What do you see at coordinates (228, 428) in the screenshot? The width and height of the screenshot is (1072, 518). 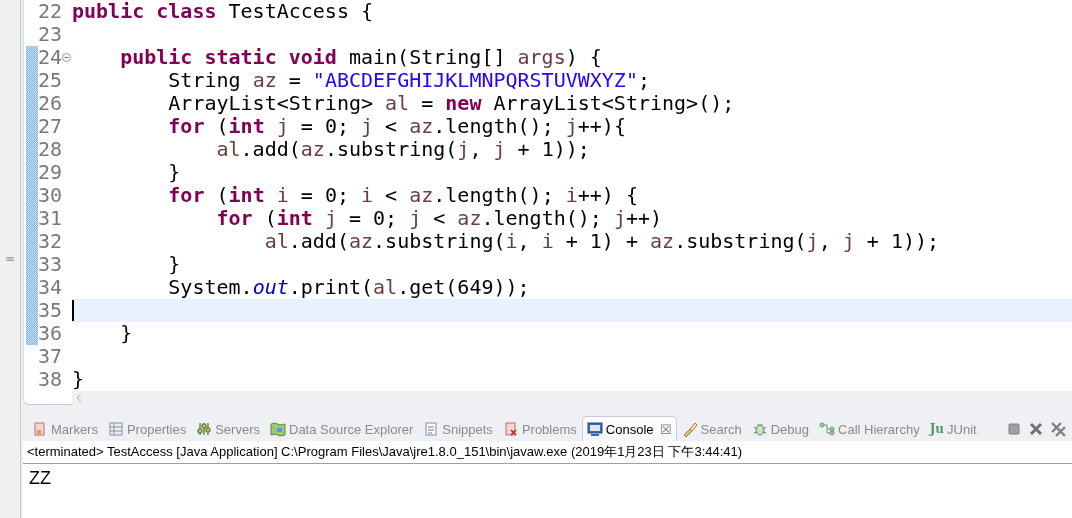 I see `view-tab: Servers` at bounding box center [228, 428].